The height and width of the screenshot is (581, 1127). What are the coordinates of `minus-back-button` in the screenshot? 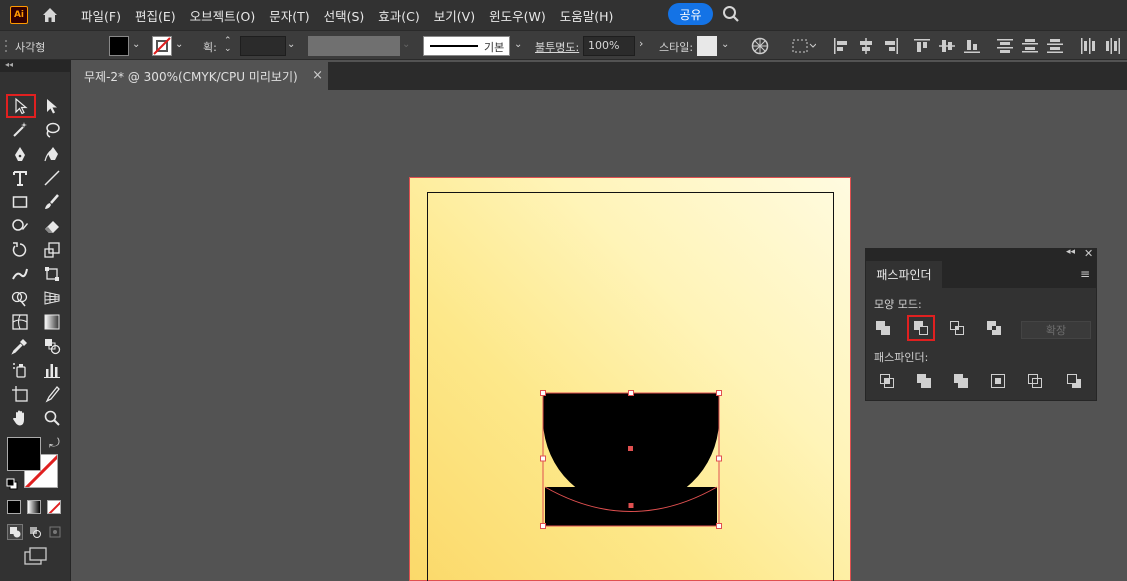 It's located at (1074, 381).